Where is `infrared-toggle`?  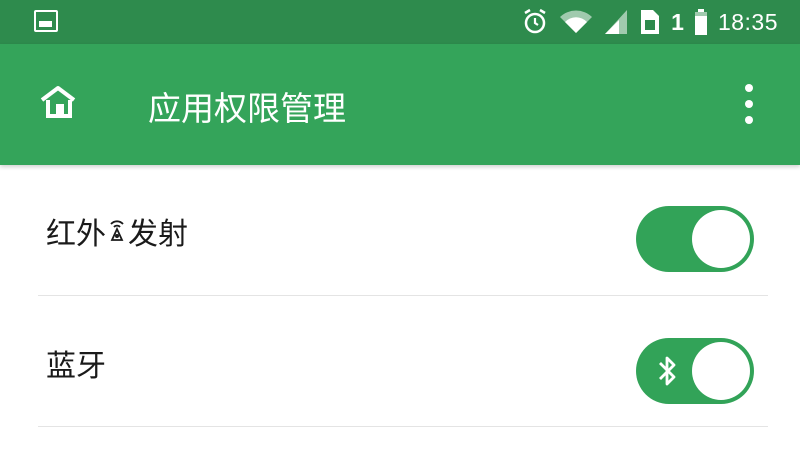 infrared-toggle is located at coordinates (695, 239).